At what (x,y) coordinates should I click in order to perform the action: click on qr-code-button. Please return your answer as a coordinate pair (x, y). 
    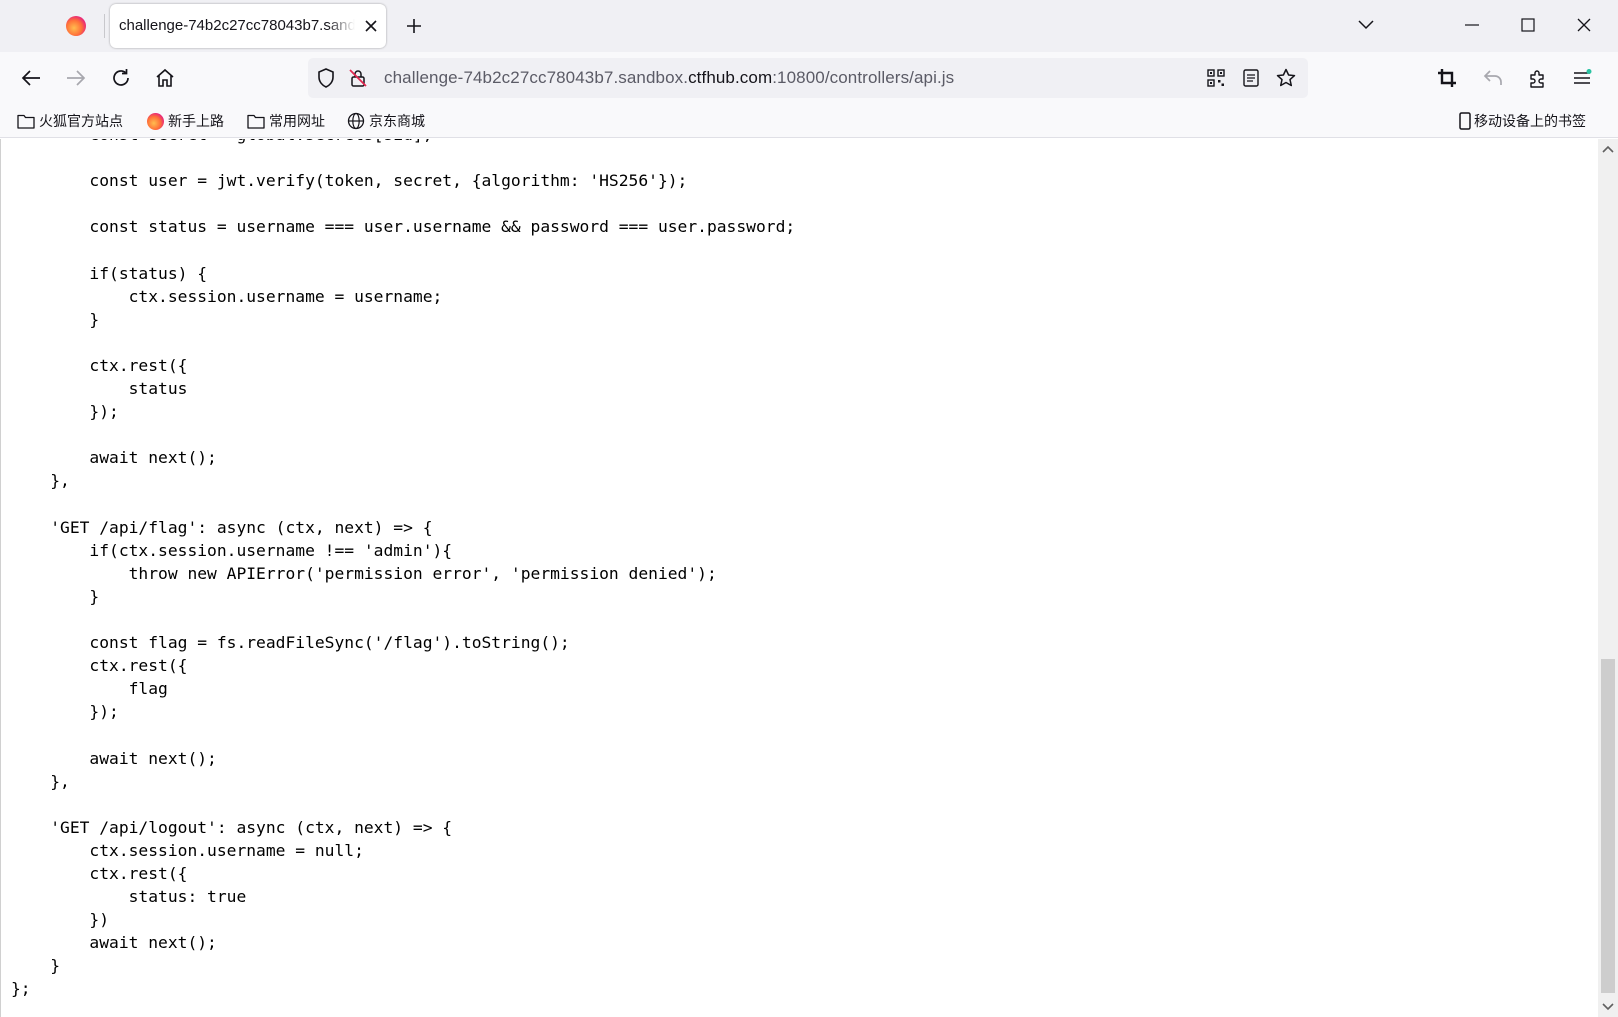
    Looking at the image, I should click on (1216, 78).